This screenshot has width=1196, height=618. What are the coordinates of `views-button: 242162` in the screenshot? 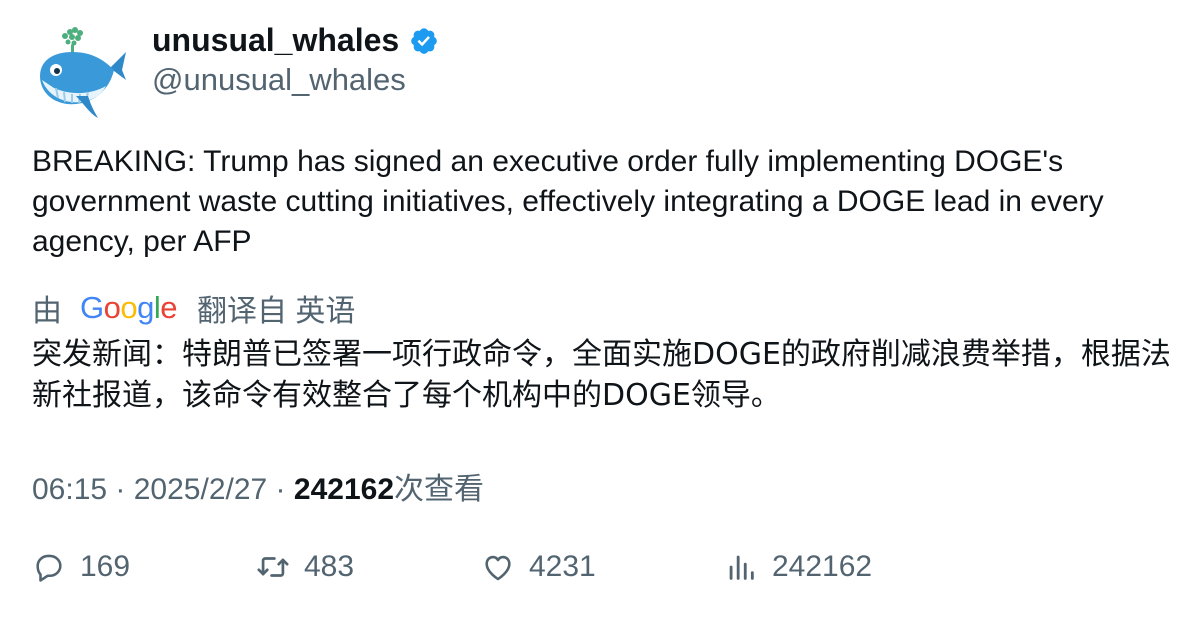 It's located at (798, 567).